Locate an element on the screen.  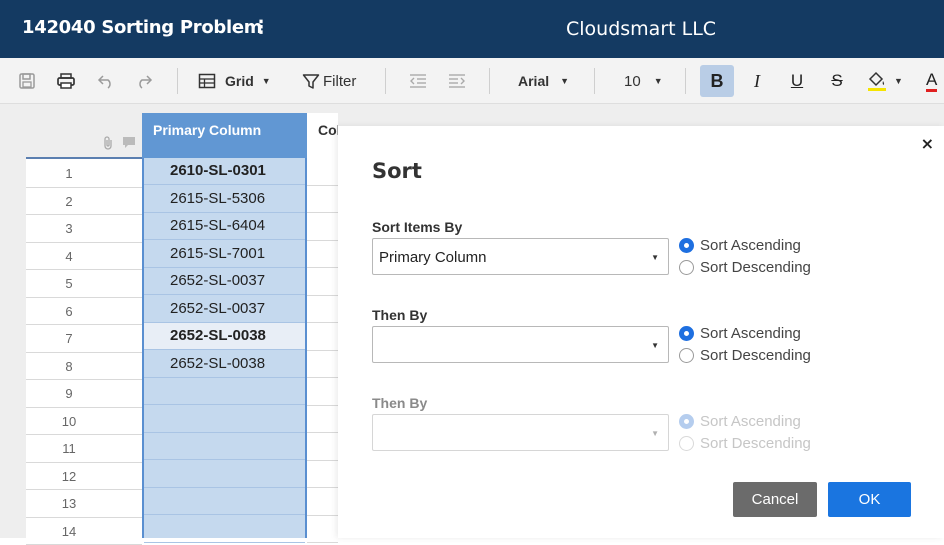
dialog-title: Sort is located at coordinates (397, 171).